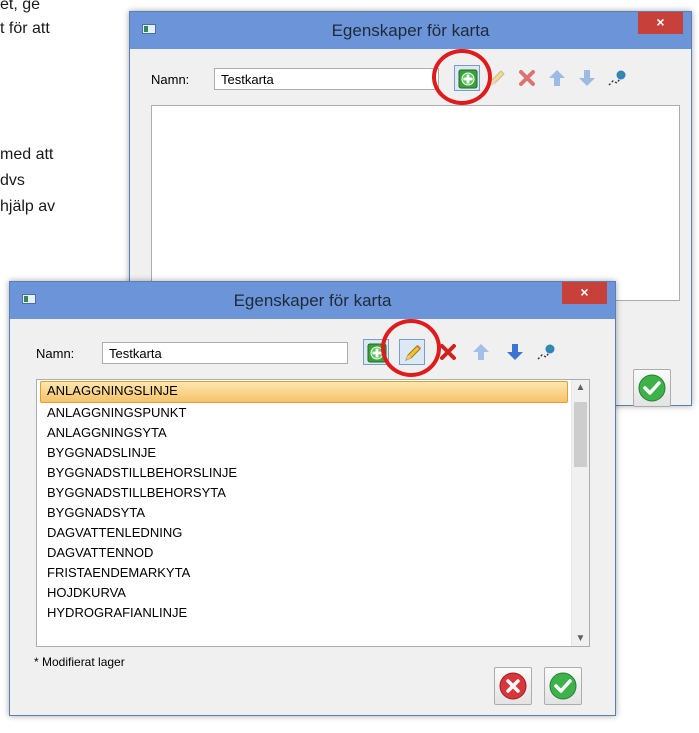 The height and width of the screenshot is (733, 699). I want to click on background-text-line: med att, so click(27, 154).